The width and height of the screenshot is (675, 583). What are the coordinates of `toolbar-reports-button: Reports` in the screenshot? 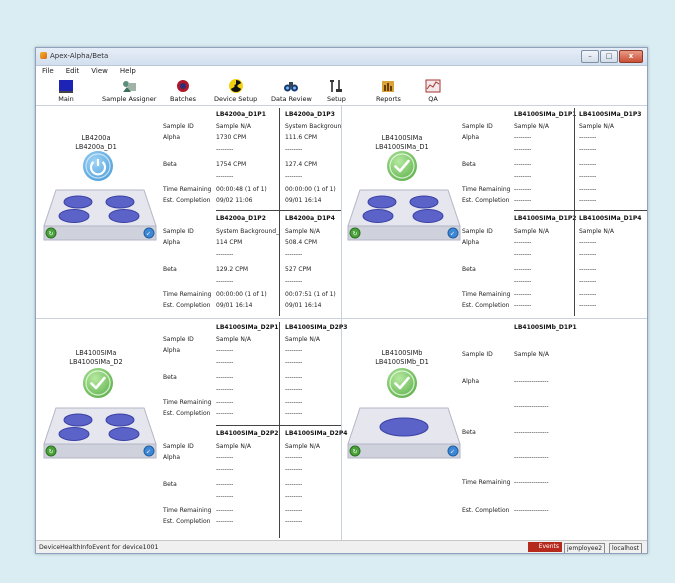 It's located at (388, 90).